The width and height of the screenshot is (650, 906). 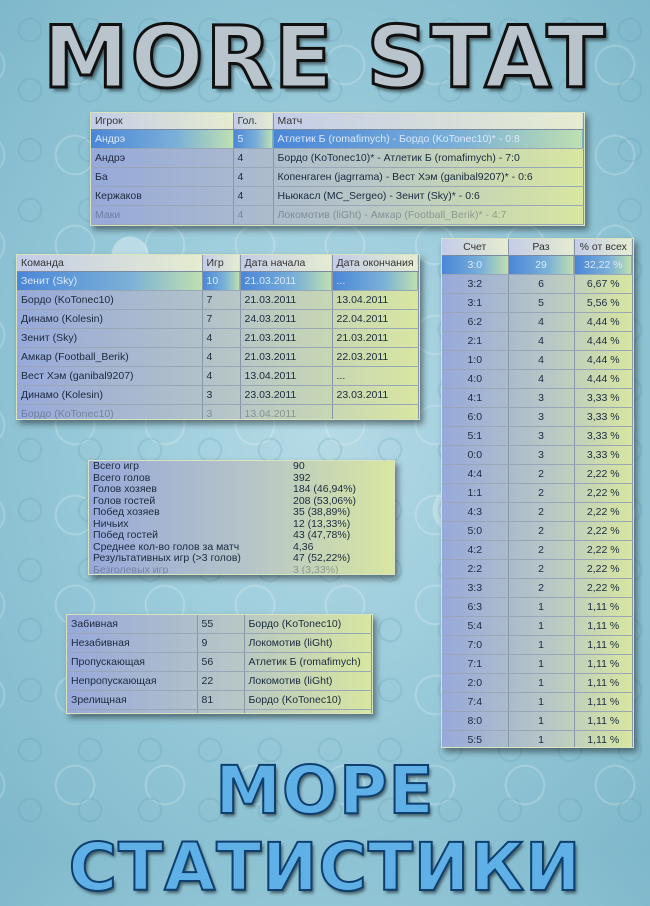 I want to click on table-row: 2:0 1 1,11 %, so click(x=537, y=683).